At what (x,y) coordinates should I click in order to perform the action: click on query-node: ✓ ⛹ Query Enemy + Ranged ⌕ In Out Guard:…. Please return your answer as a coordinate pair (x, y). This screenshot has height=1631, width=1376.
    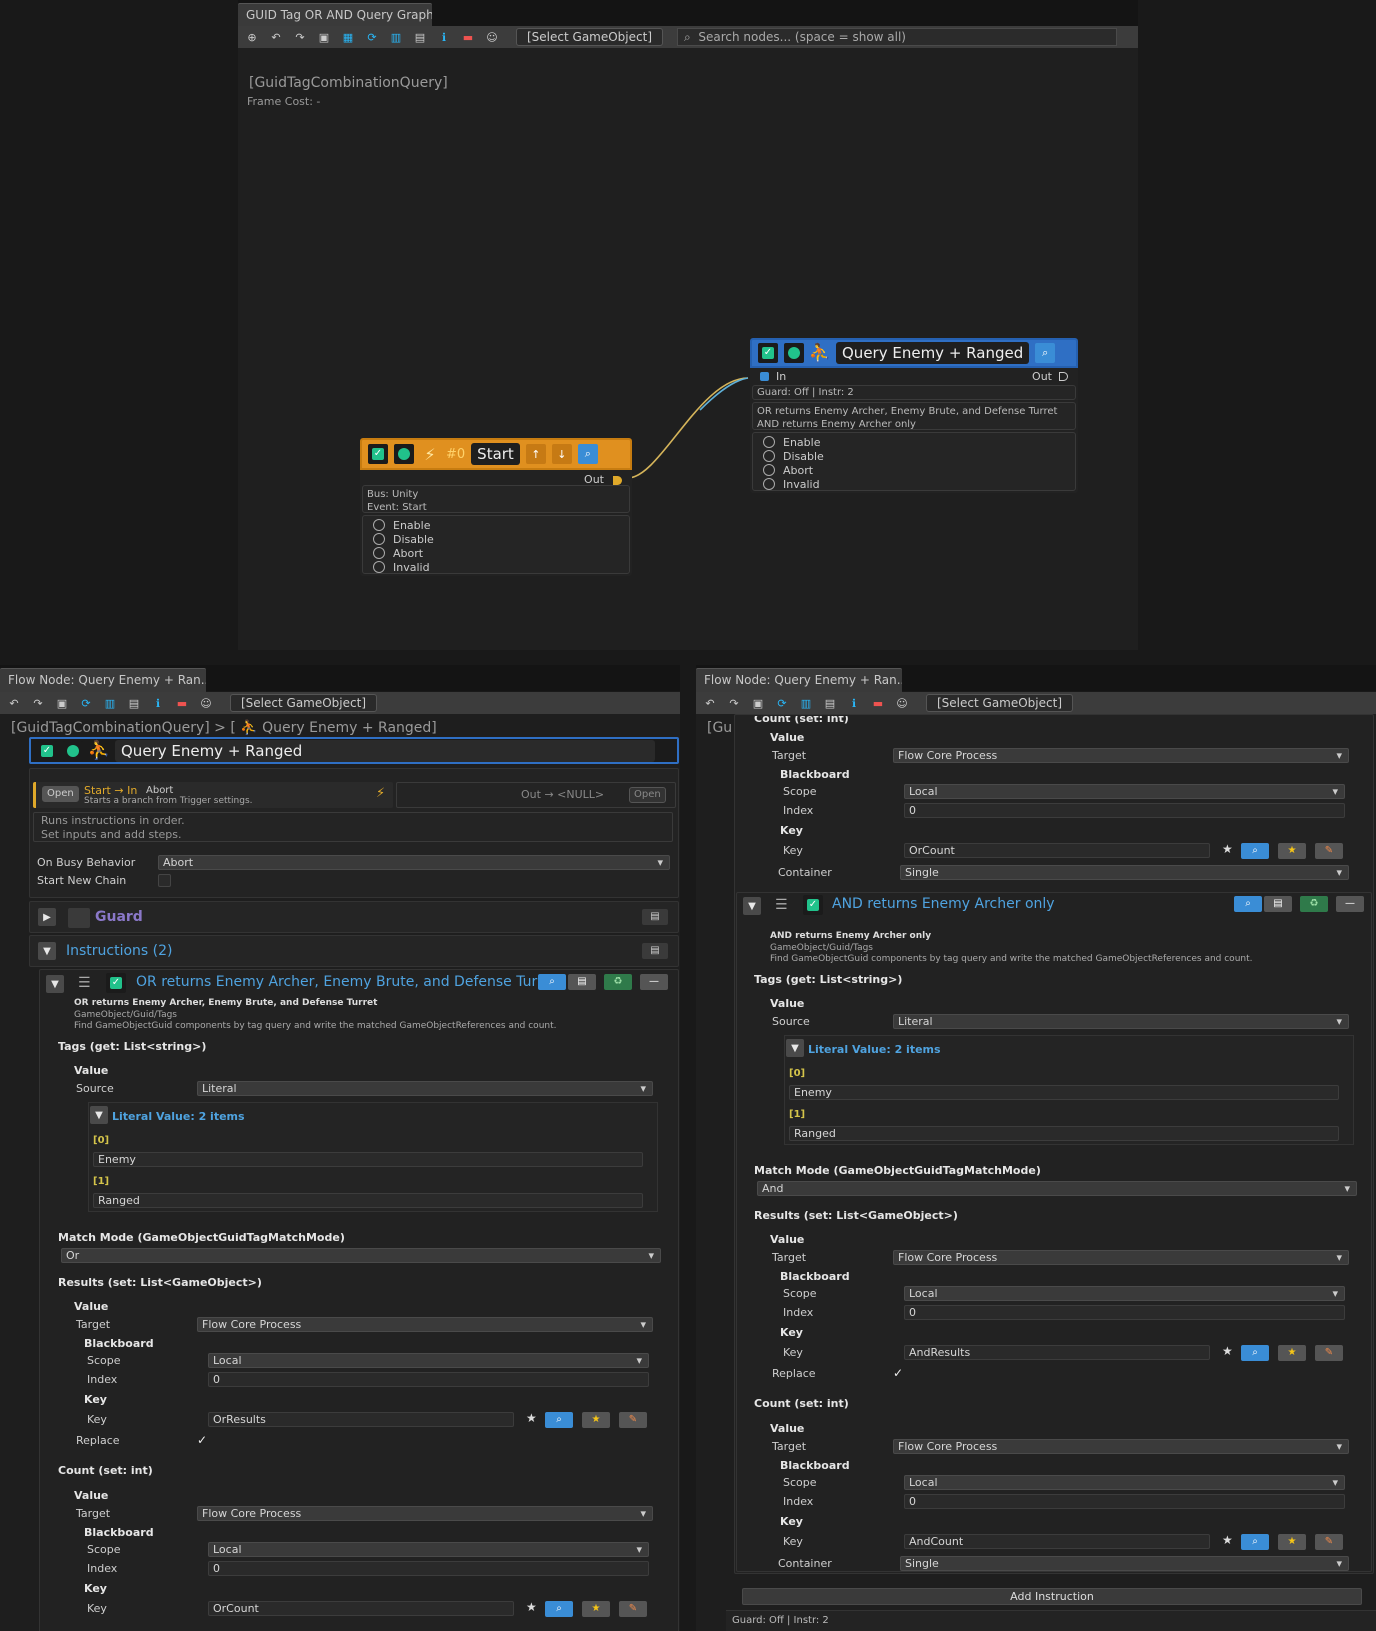
    Looking at the image, I should click on (914, 415).